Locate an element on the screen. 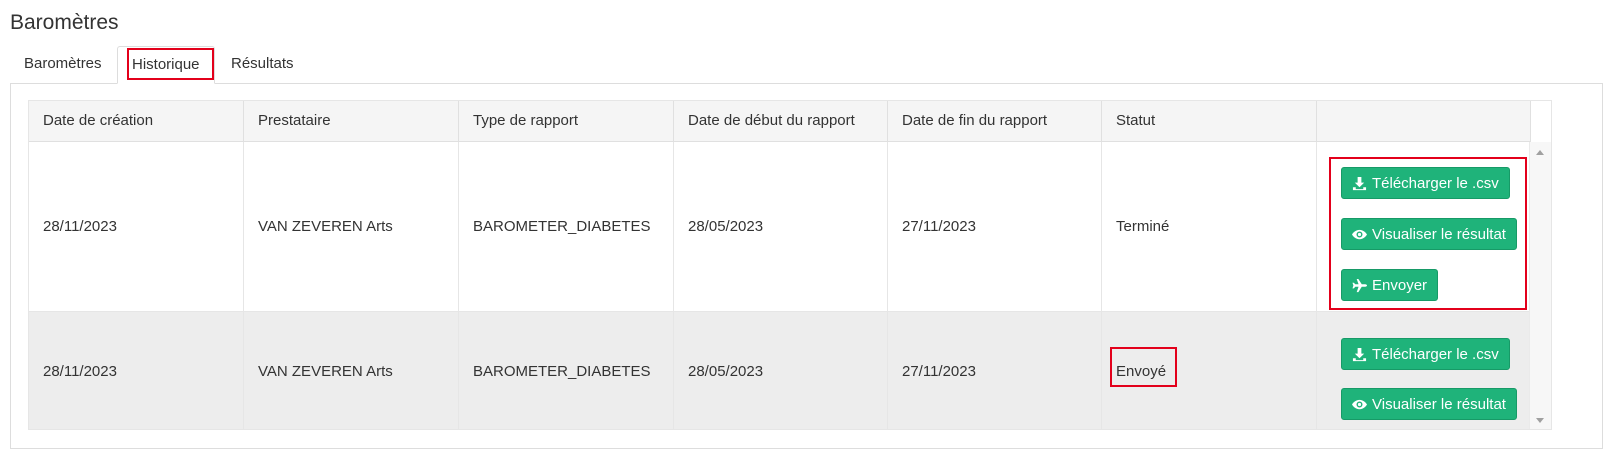 The image size is (1603, 461). tab-historique: Historique is located at coordinates (166, 65).